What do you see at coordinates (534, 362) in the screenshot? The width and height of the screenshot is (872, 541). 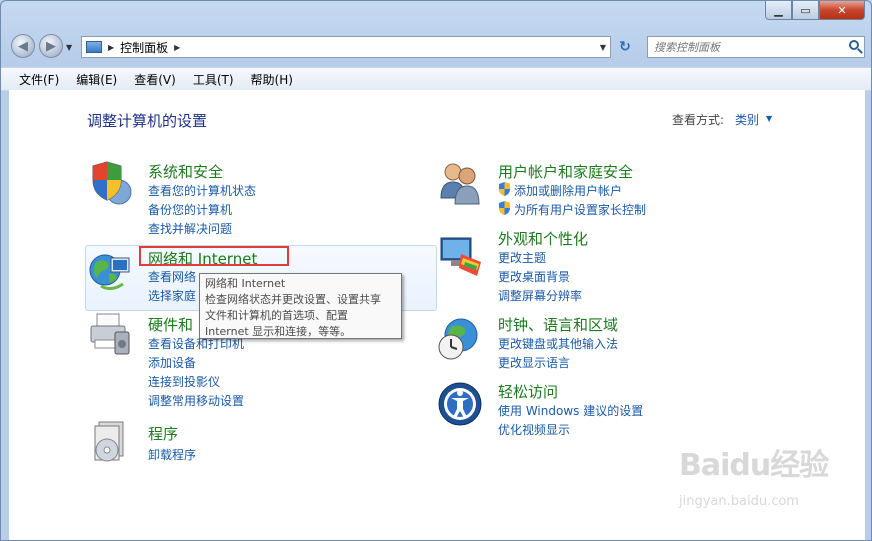 I see `link-change-display-language: 更改显示语言` at bounding box center [534, 362].